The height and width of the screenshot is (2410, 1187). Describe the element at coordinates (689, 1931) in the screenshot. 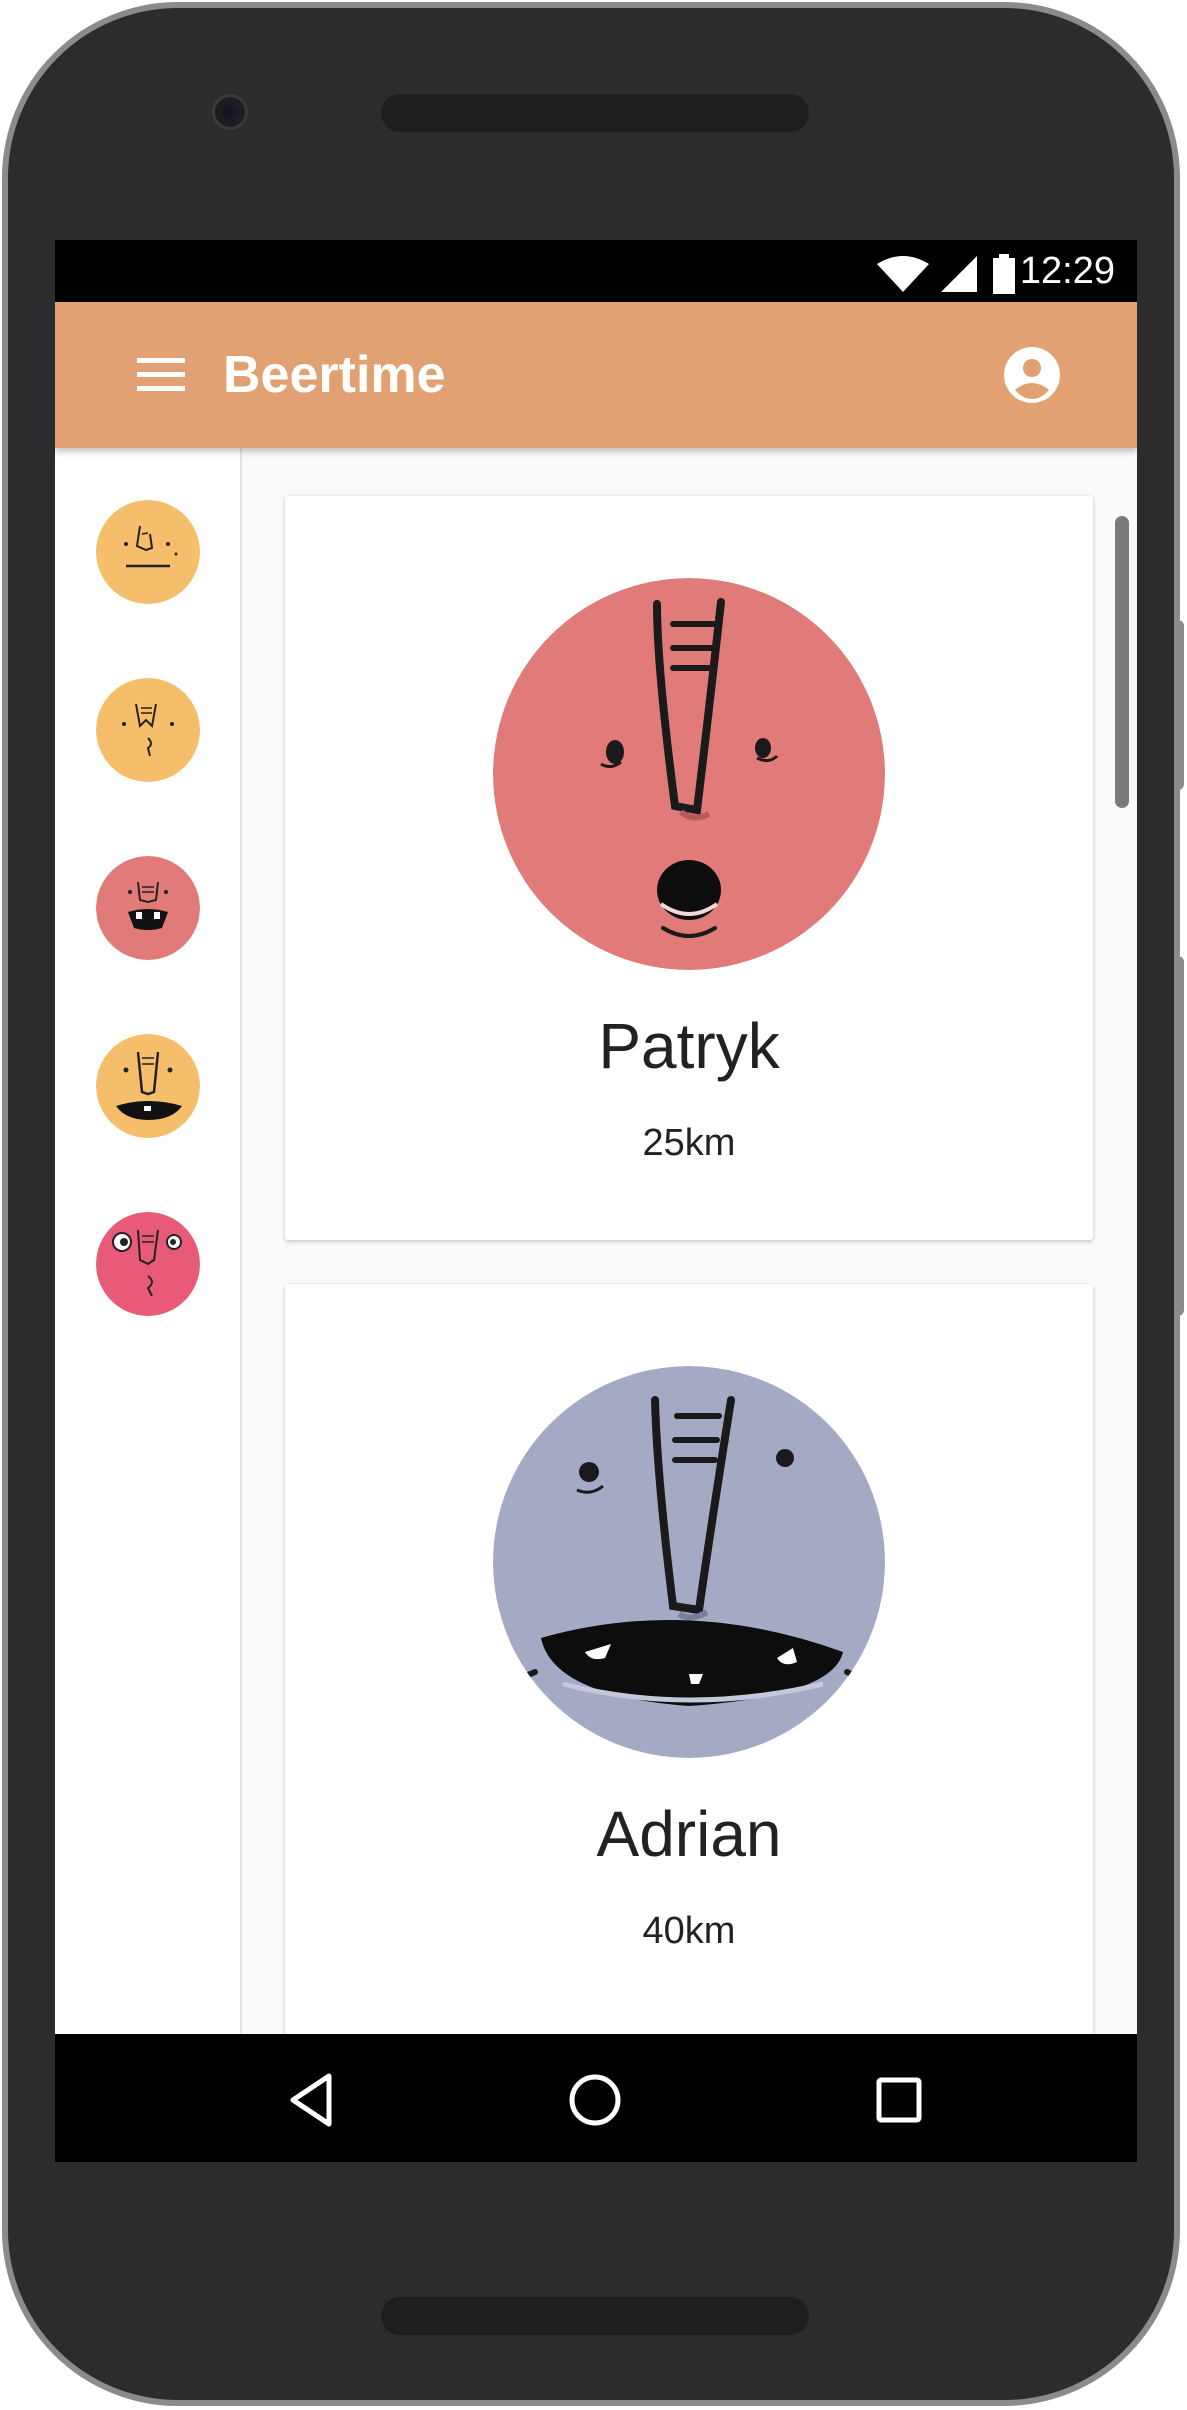

I see `user-distance: 40km` at that location.